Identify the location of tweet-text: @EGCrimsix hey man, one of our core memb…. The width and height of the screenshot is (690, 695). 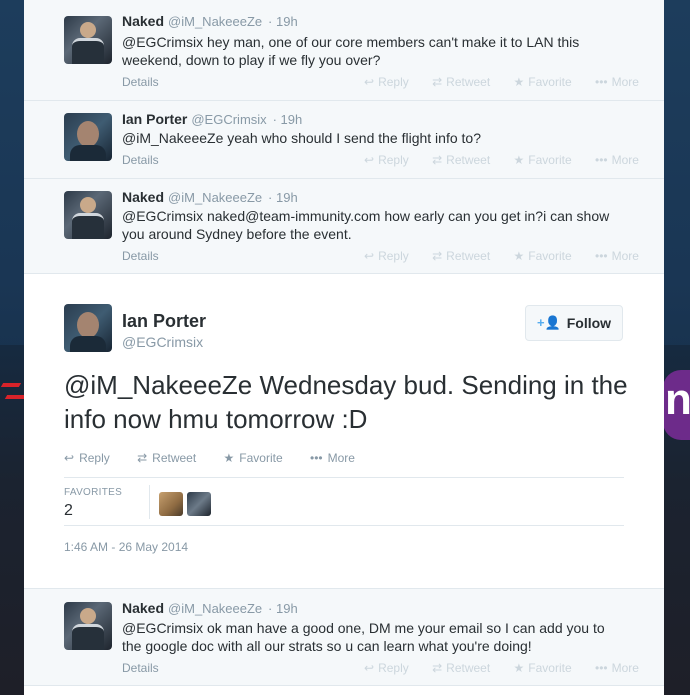
(351, 51).